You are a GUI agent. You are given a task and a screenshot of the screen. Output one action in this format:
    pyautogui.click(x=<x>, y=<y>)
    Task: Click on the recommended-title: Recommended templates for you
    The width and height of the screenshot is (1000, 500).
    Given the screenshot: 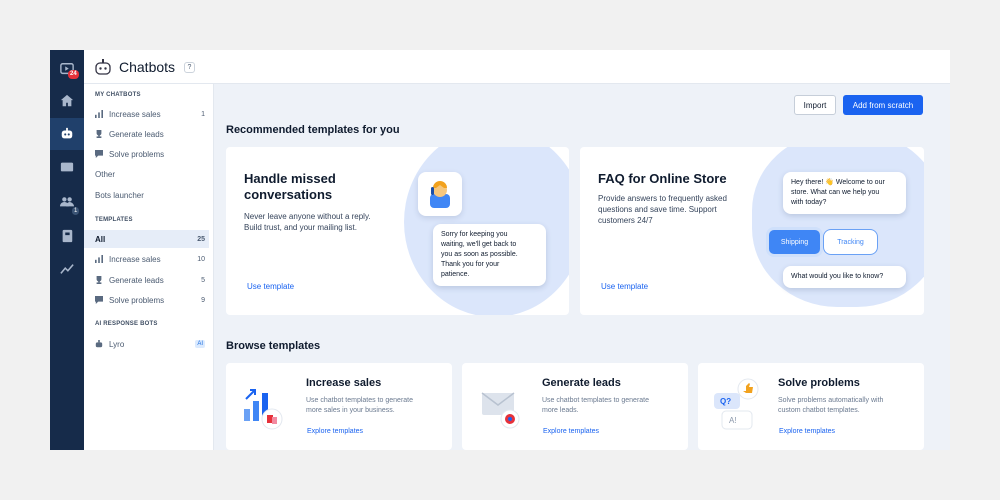 What is the action you would take?
    pyautogui.click(x=313, y=130)
    